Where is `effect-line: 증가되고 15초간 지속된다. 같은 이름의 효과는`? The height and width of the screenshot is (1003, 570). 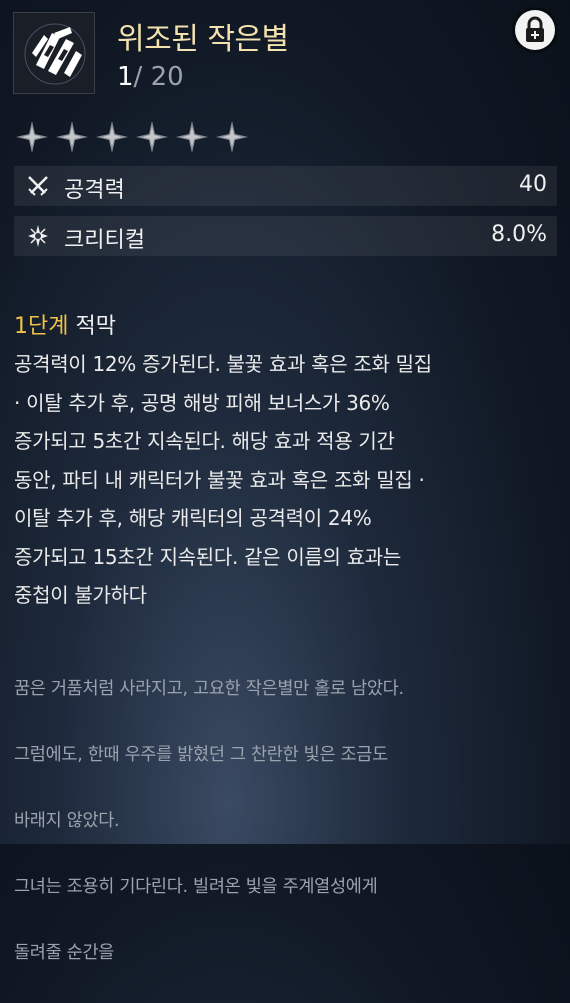 effect-line: 증가되고 15초간 지속된다. 같은 이름의 효과는 is located at coordinates (207, 556).